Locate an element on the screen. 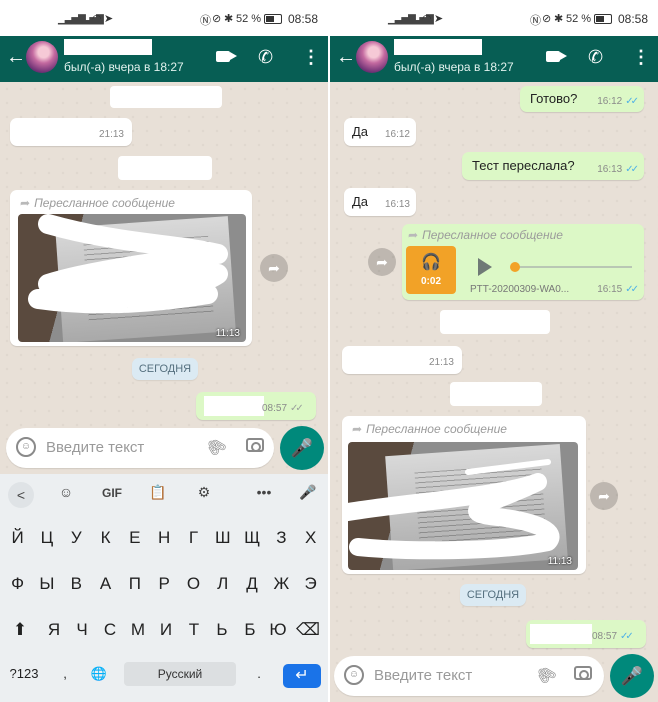 The width and height of the screenshot is (658, 702). key-3: У is located at coordinates (76, 538).